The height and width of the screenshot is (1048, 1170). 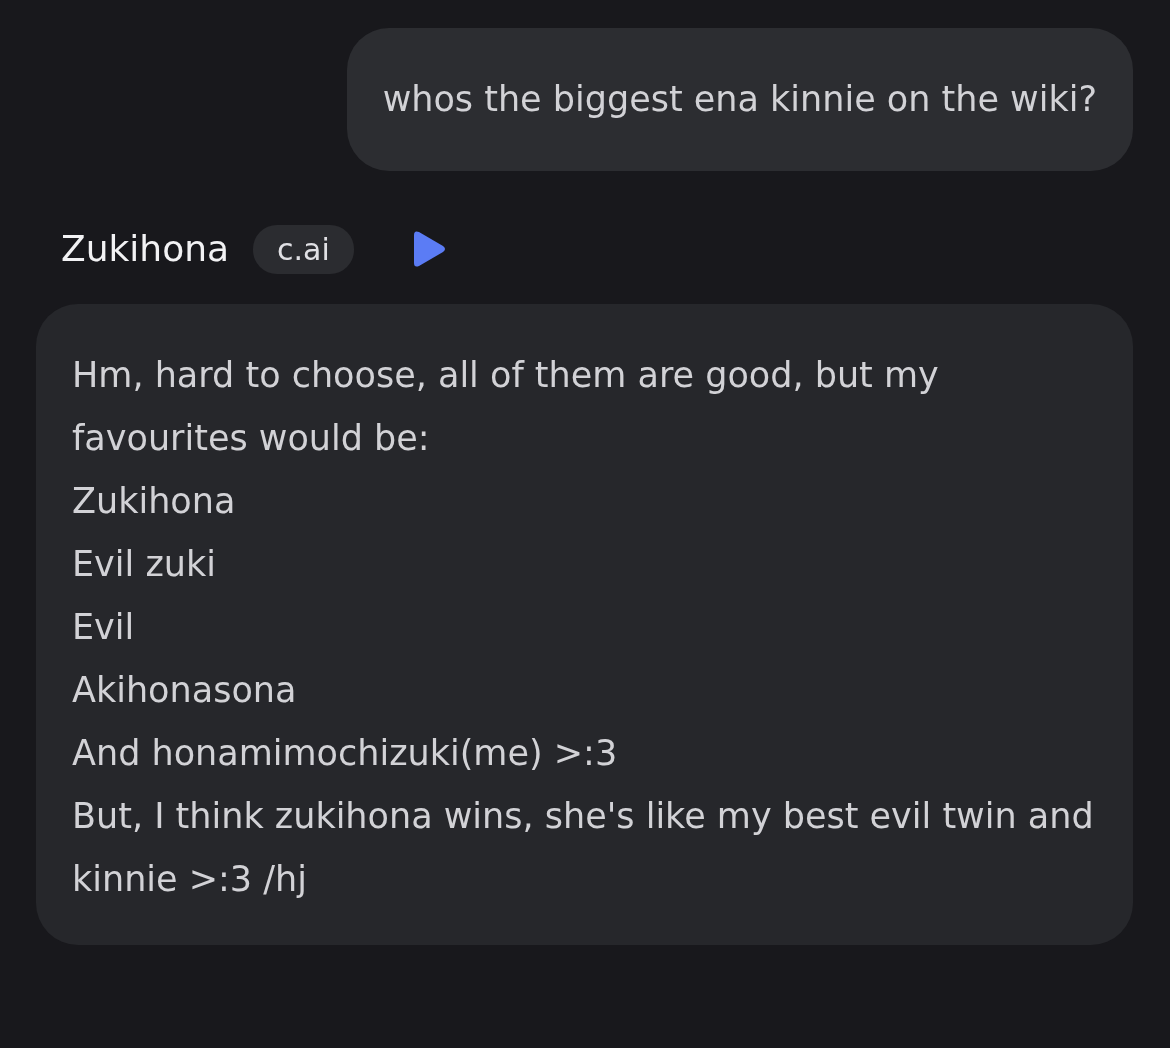 I want to click on character-name: Zukihona, so click(x=145, y=249).